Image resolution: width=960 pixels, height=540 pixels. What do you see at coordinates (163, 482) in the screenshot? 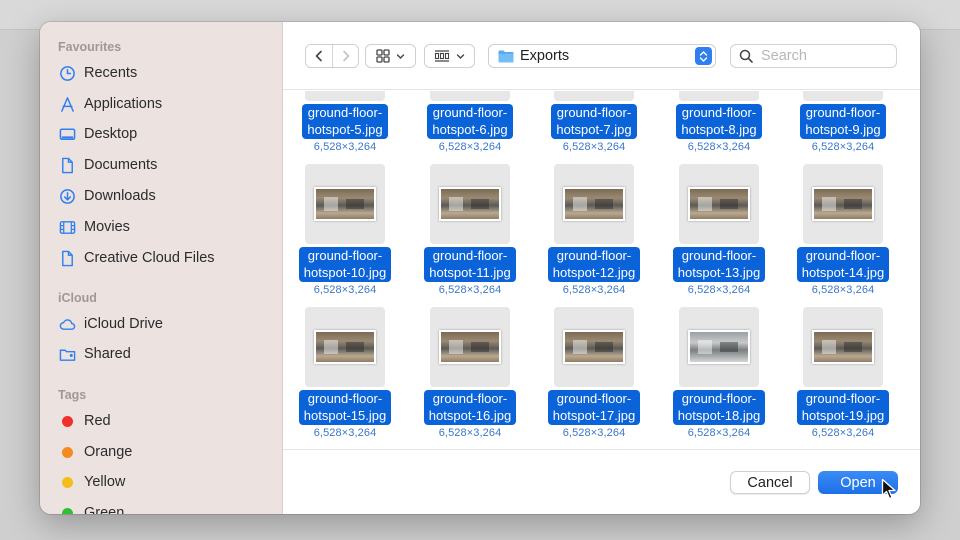
I see `sidebar-item-tag-yellow: Yellow` at bounding box center [163, 482].